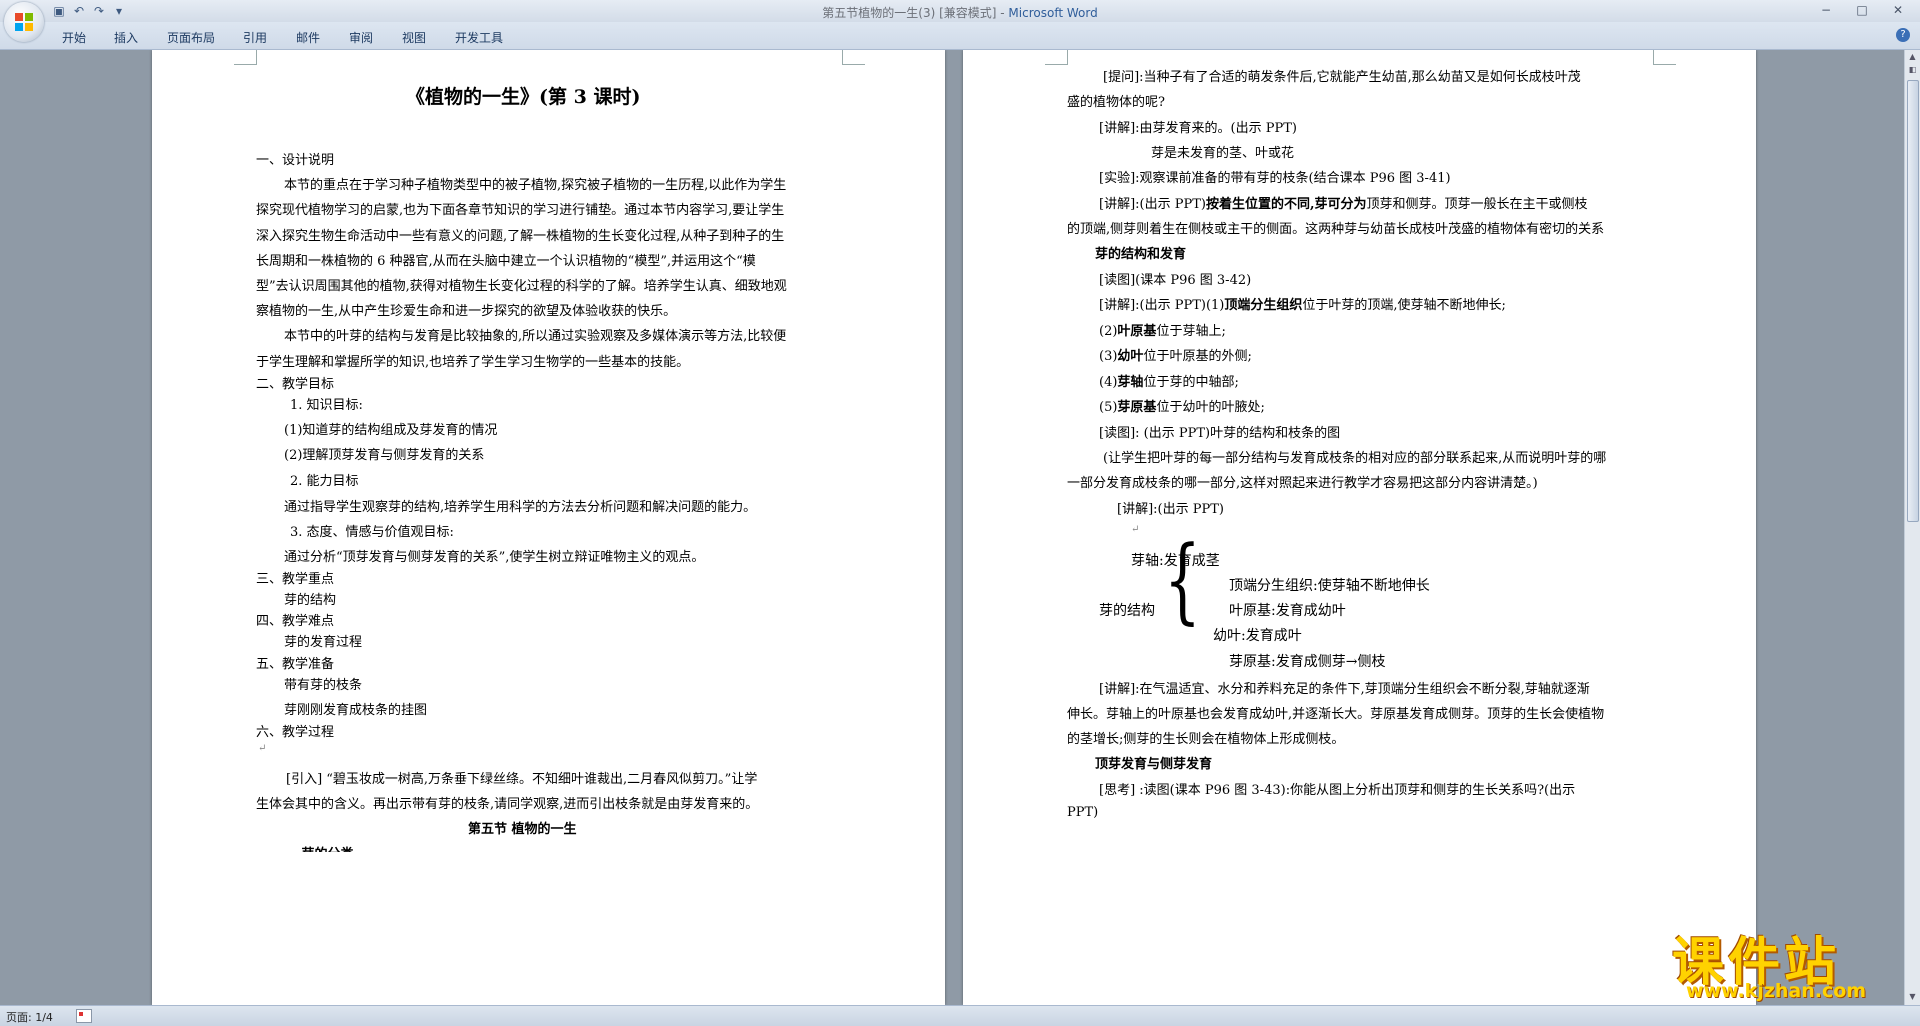 This screenshot has width=1920, height=1026. What do you see at coordinates (1355, 458) in the screenshot?
I see `paragraph-line: (让学生把叶芽的每一部分结构与发育成枝条的相对应的部分联系起来,从而说明叶芽的哪` at bounding box center [1355, 458].